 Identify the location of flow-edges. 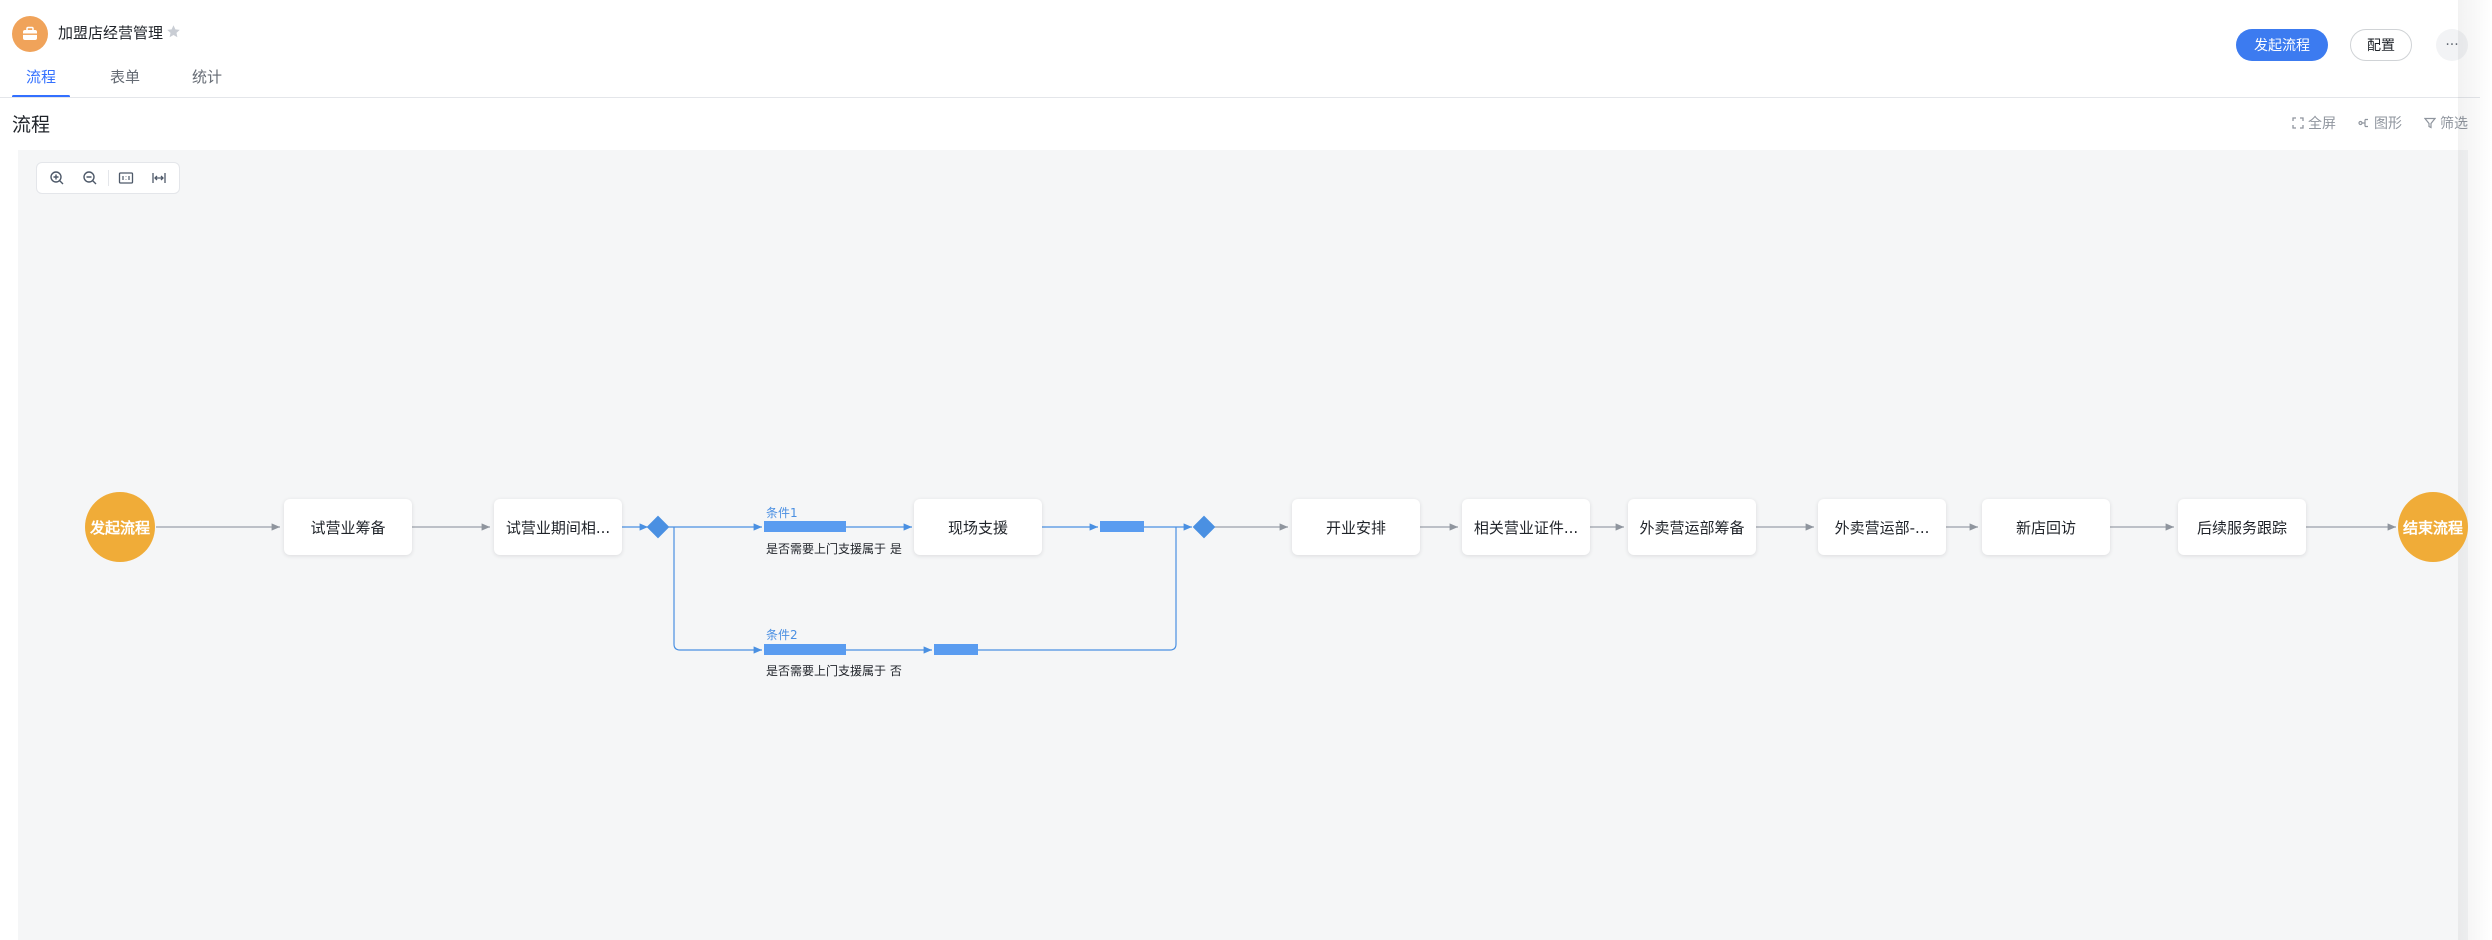
(1276, 588).